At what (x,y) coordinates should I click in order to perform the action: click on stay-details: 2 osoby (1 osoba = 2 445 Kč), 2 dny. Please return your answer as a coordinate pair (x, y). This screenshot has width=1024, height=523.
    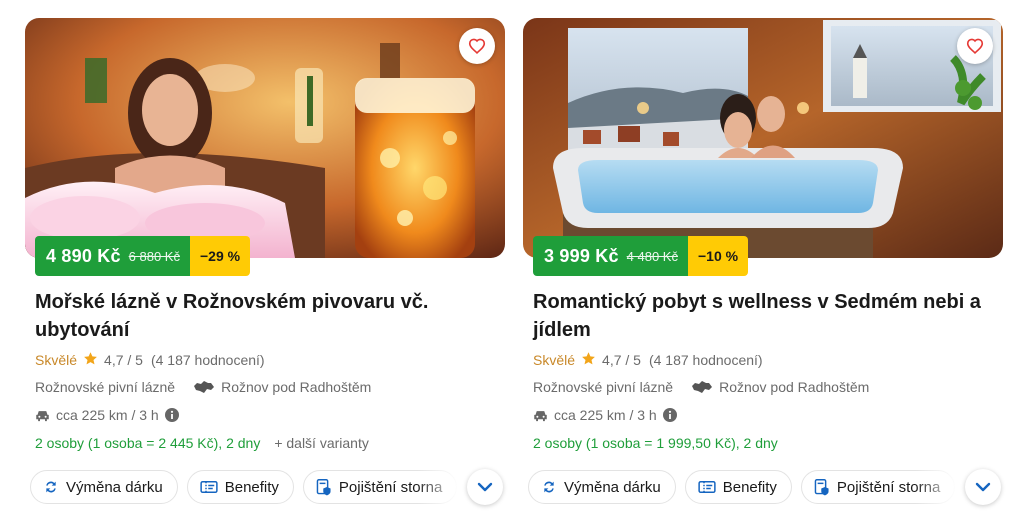
    Looking at the image, I should click on (148, 443).